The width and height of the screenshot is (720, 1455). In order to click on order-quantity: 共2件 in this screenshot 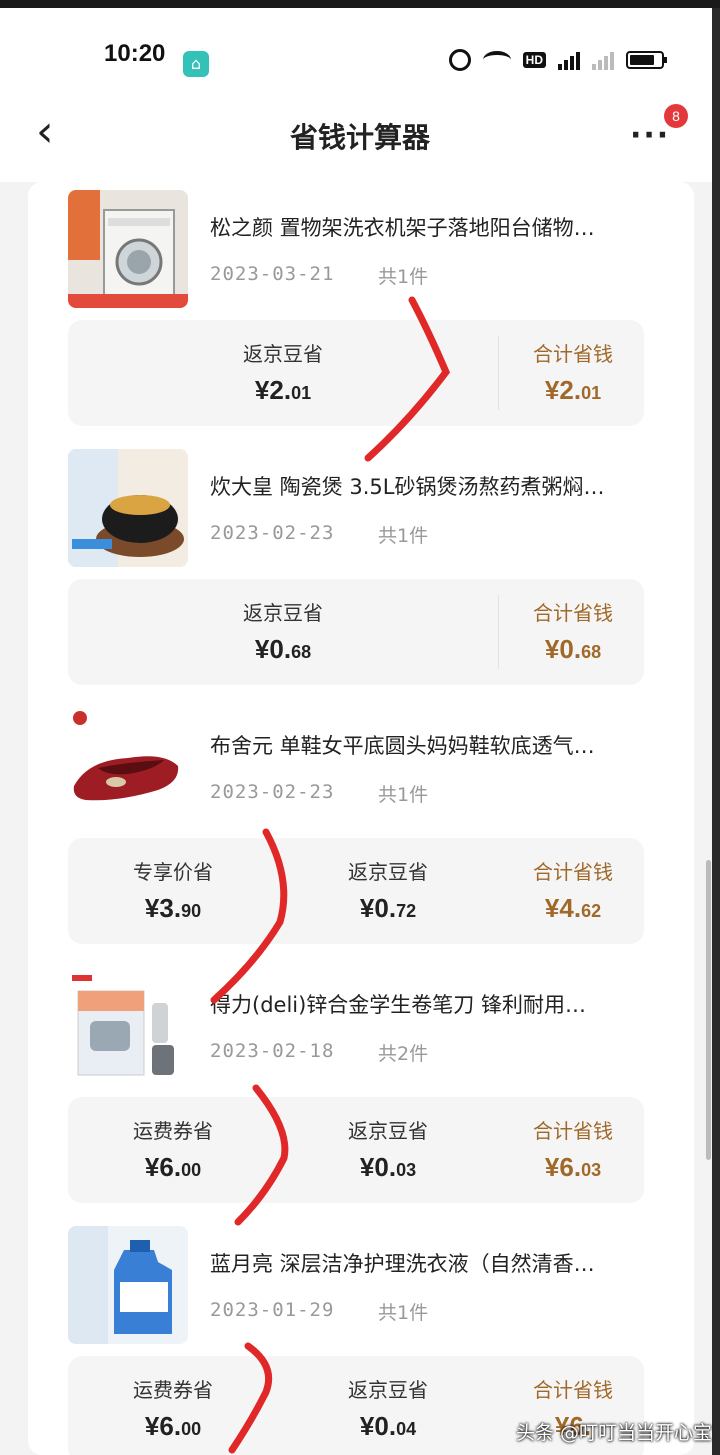, I will do `click(403, 1054)`.